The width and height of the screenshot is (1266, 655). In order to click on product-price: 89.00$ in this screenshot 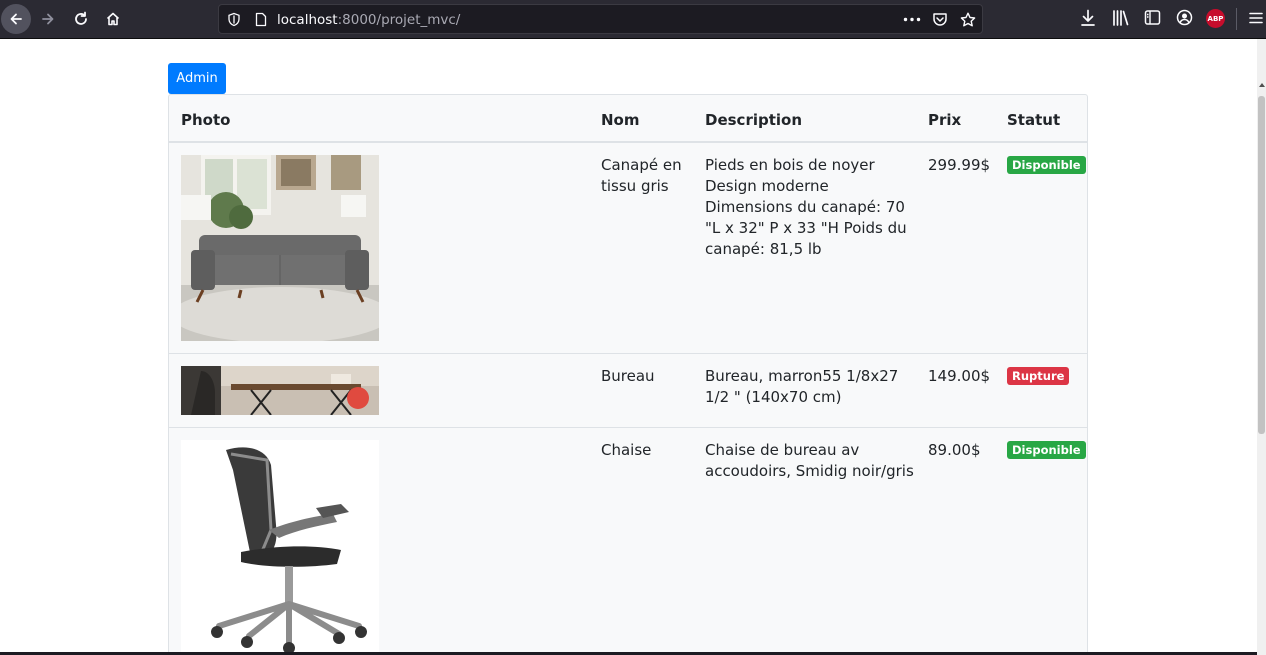, I will do `click(954, 450)`.